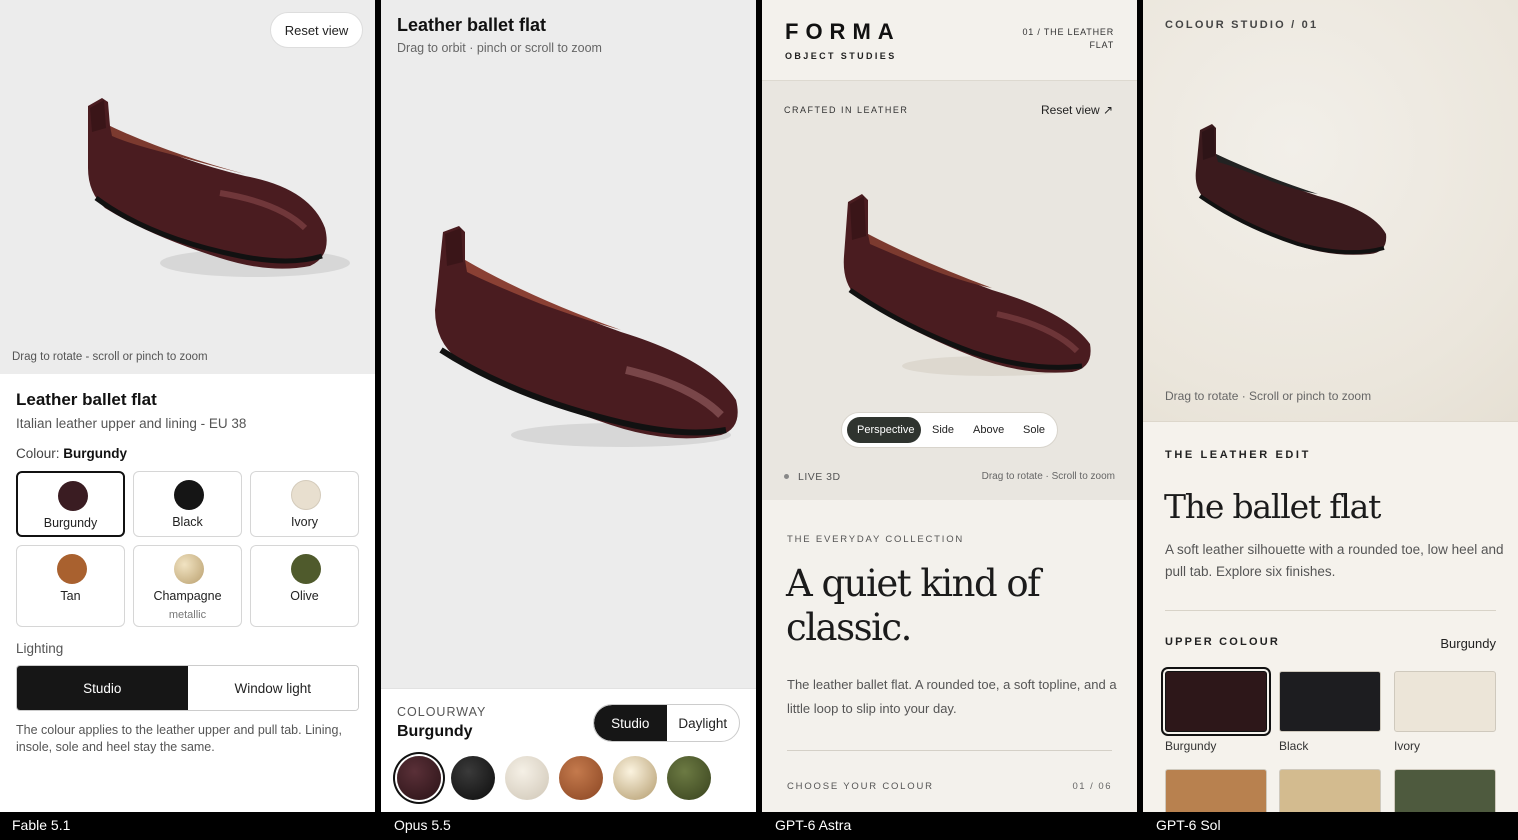 The height and width of the screenshot is (840, 1518). I want to click on tile-black, so click(1330, 701).